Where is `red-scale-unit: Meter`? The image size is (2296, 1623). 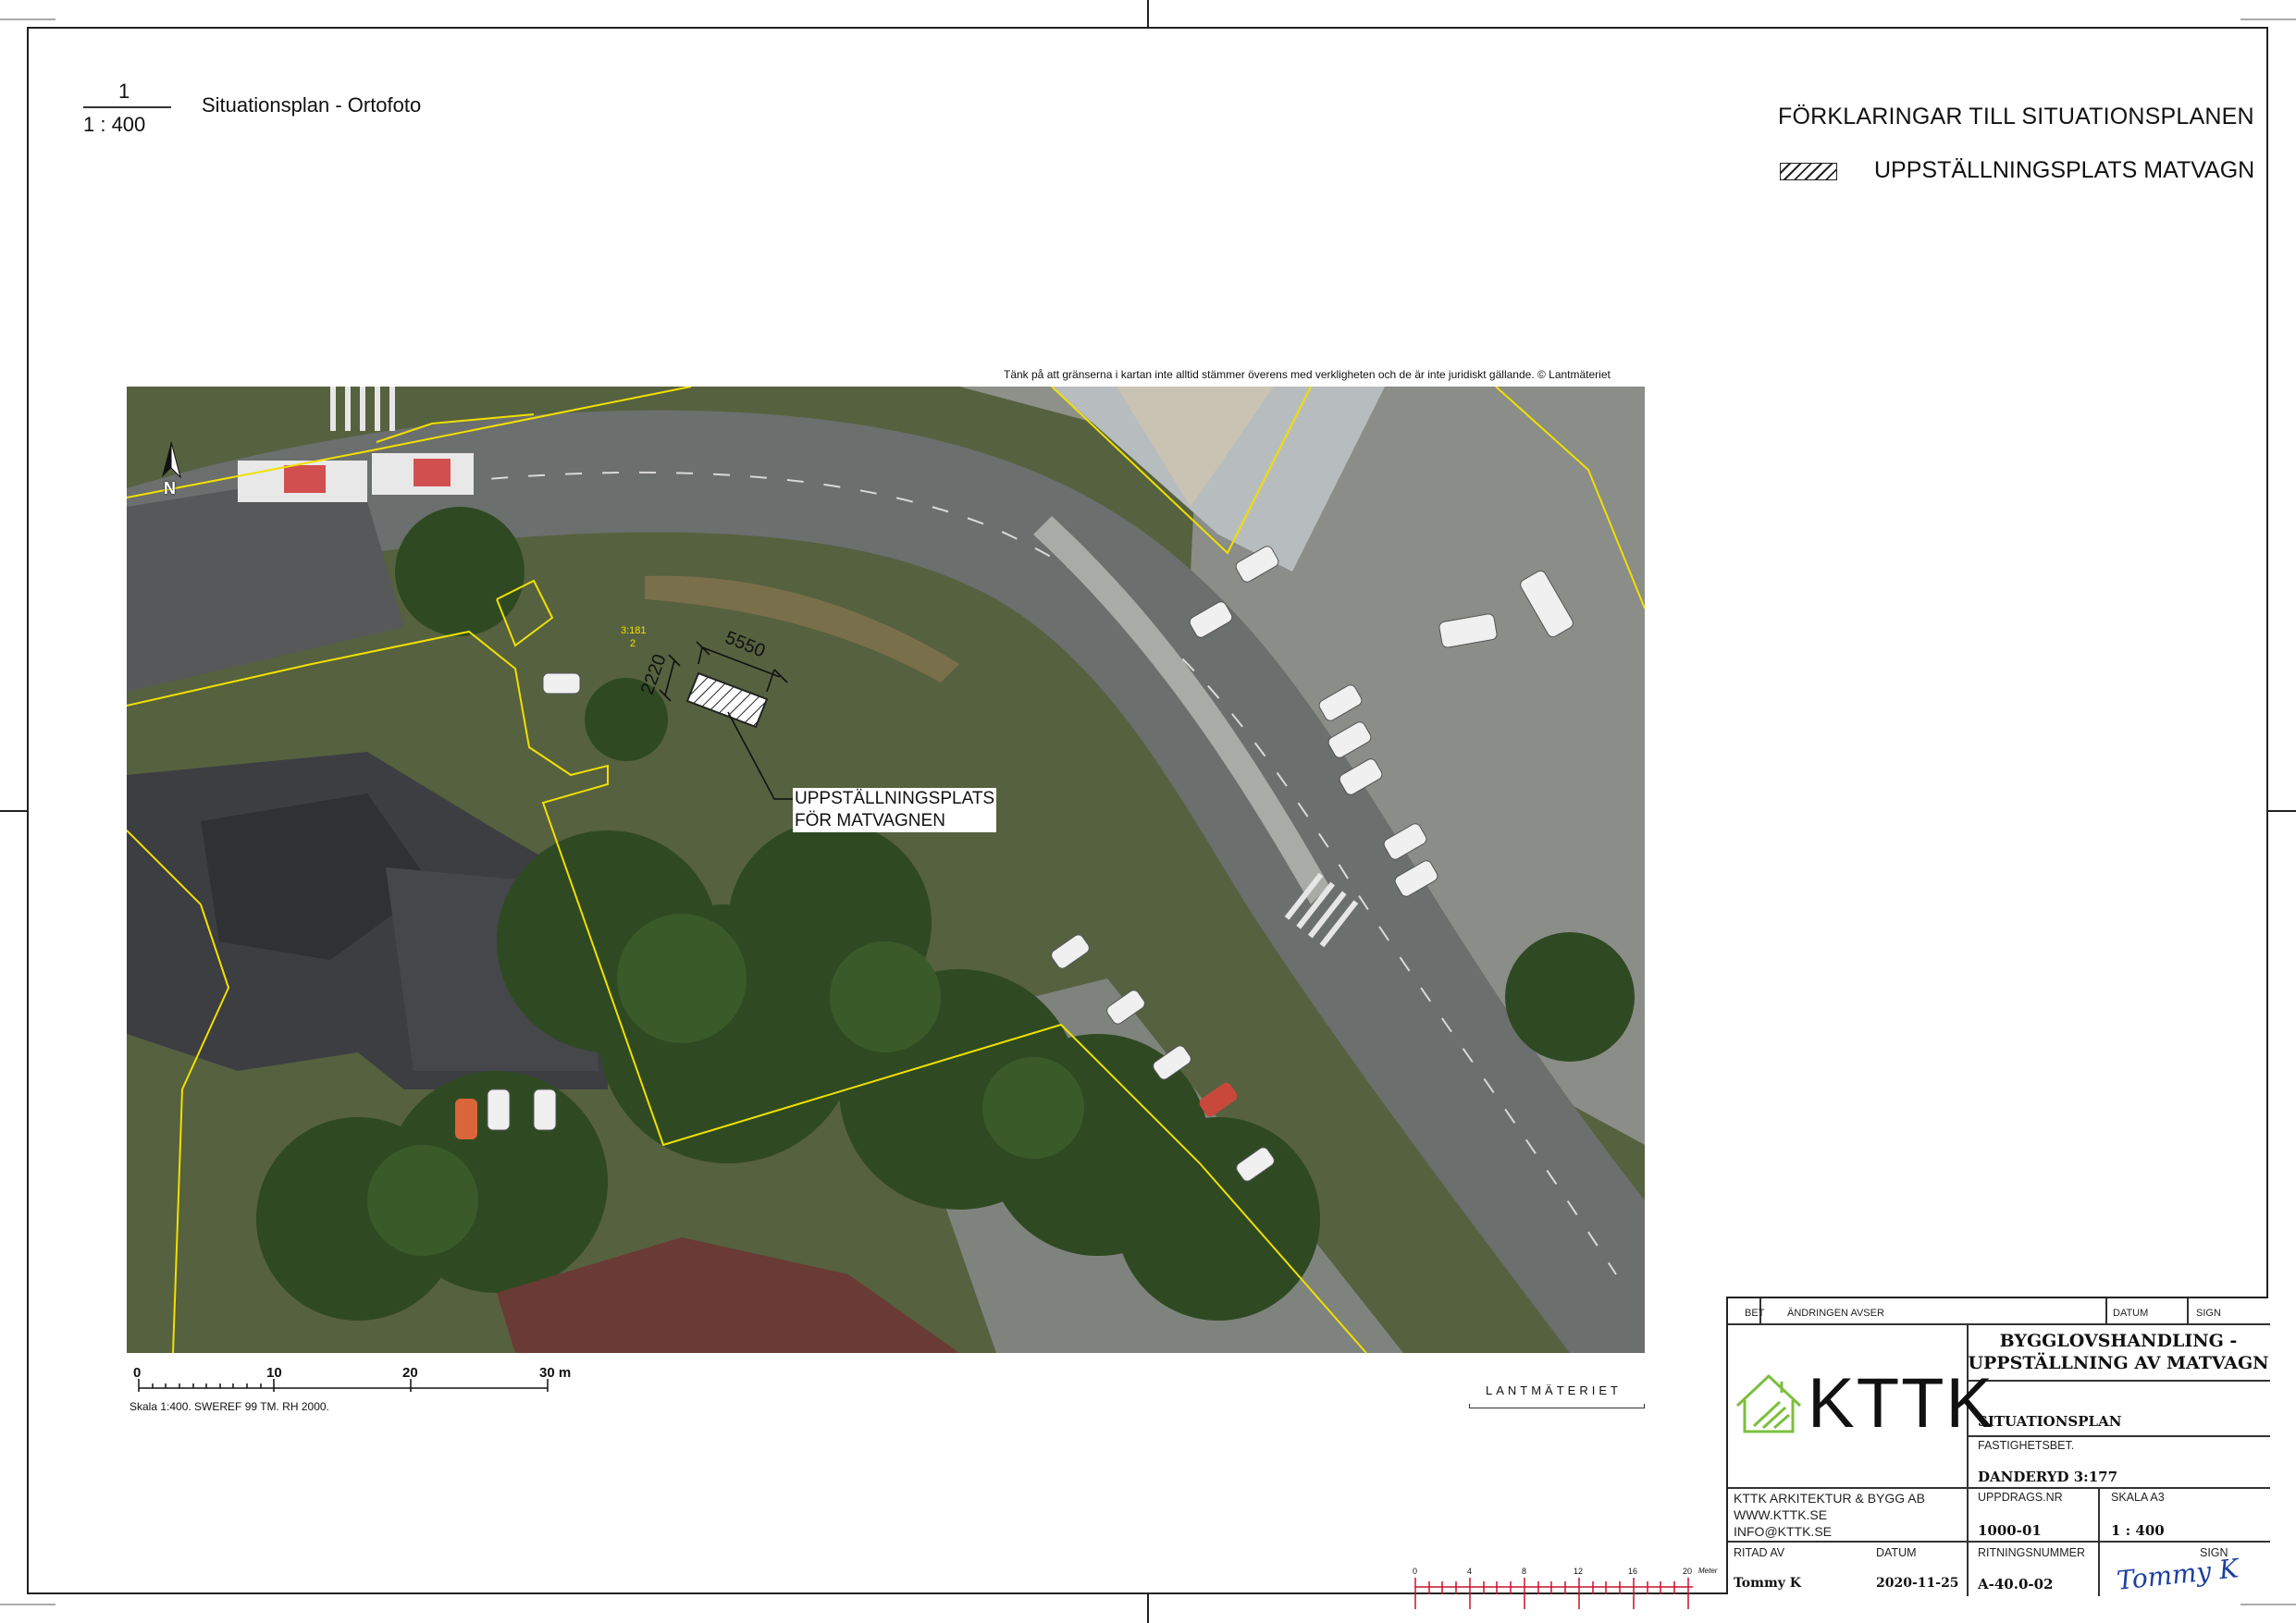 red-scale-unit: Meter is located at coordinates (1708, 1571).